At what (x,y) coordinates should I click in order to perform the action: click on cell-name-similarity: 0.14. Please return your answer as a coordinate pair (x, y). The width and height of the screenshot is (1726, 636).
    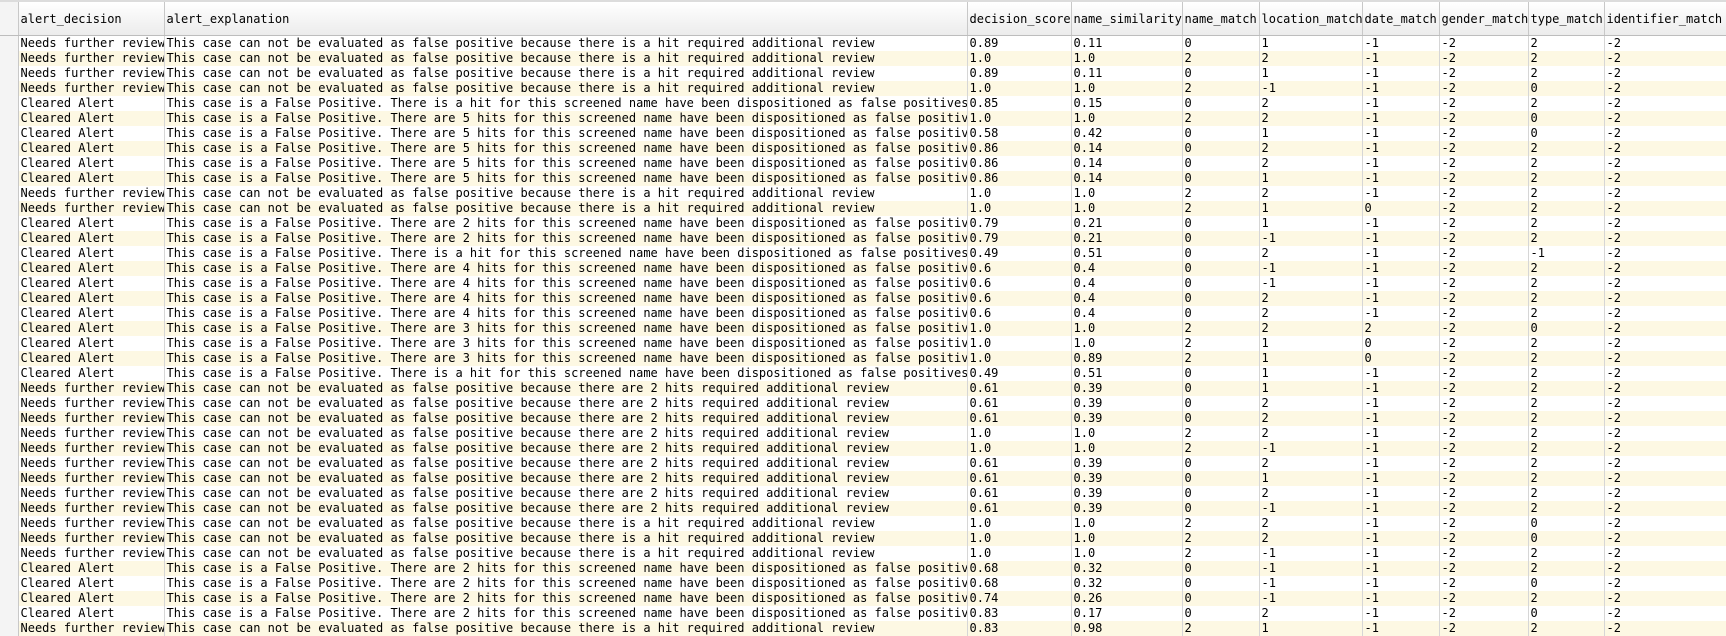
    Looking at the image, I should click on (1126, 178).